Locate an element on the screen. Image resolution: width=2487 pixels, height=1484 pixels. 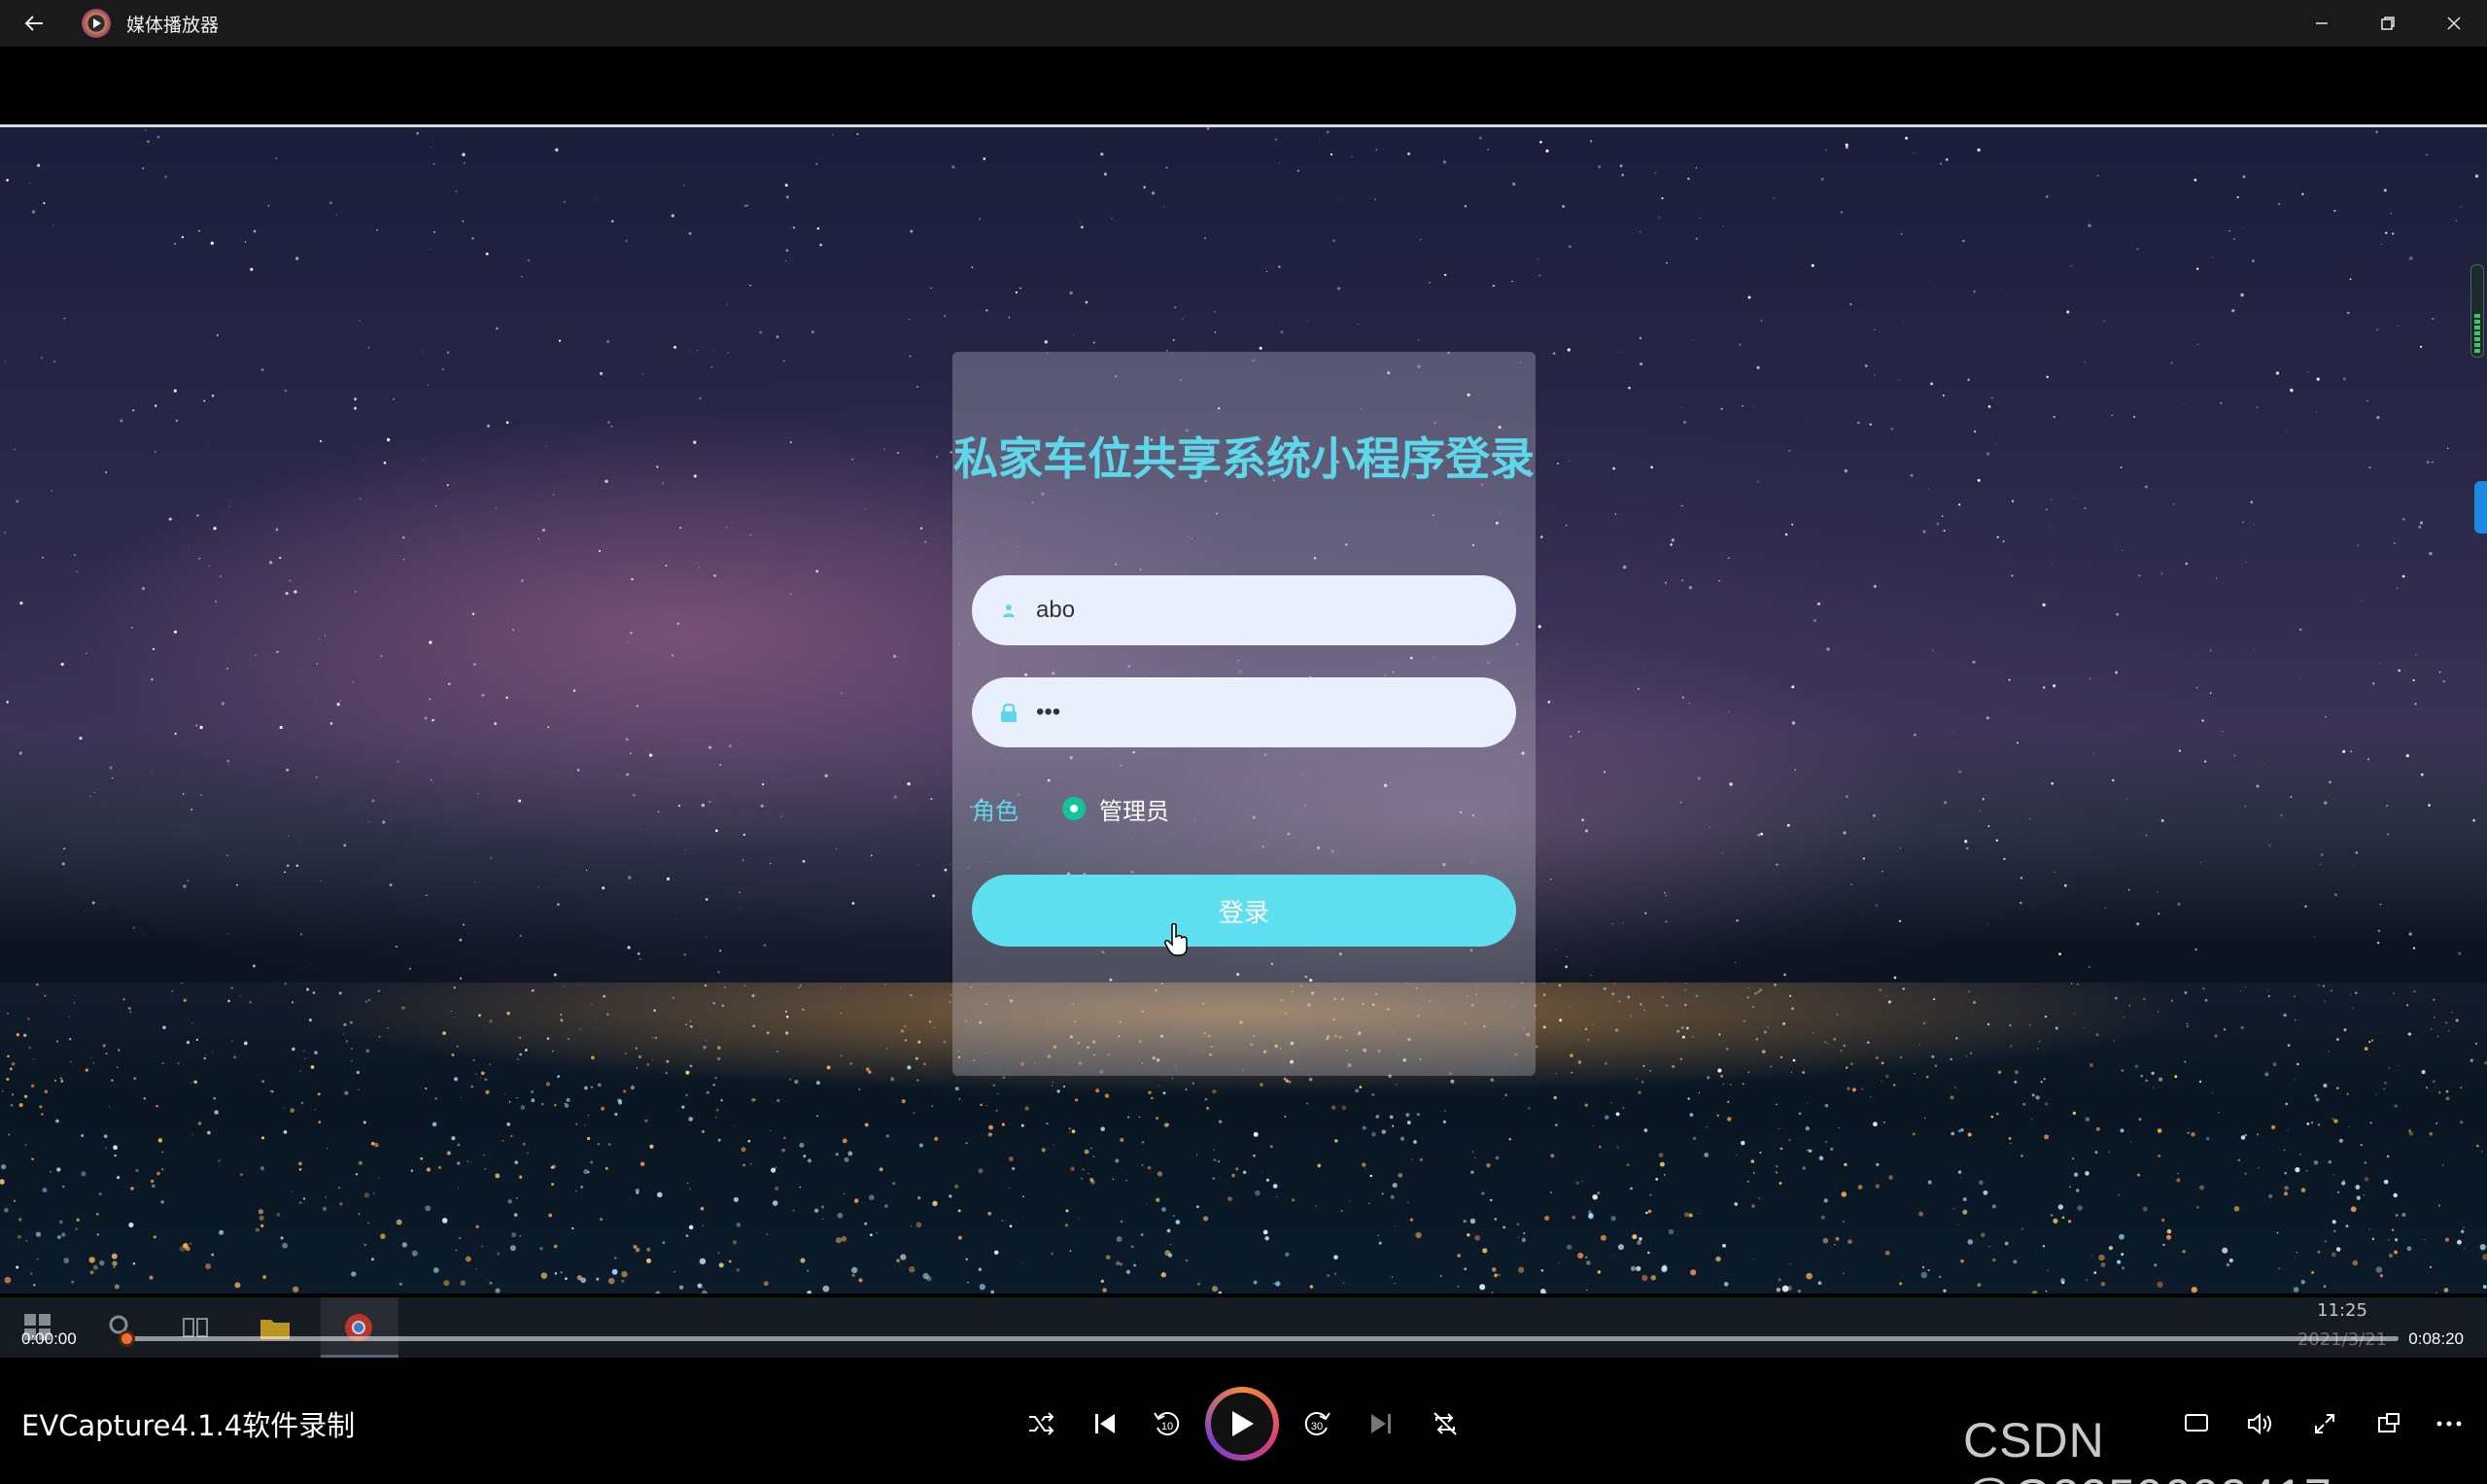
lock-icon is located at coordinates (1008, 712).